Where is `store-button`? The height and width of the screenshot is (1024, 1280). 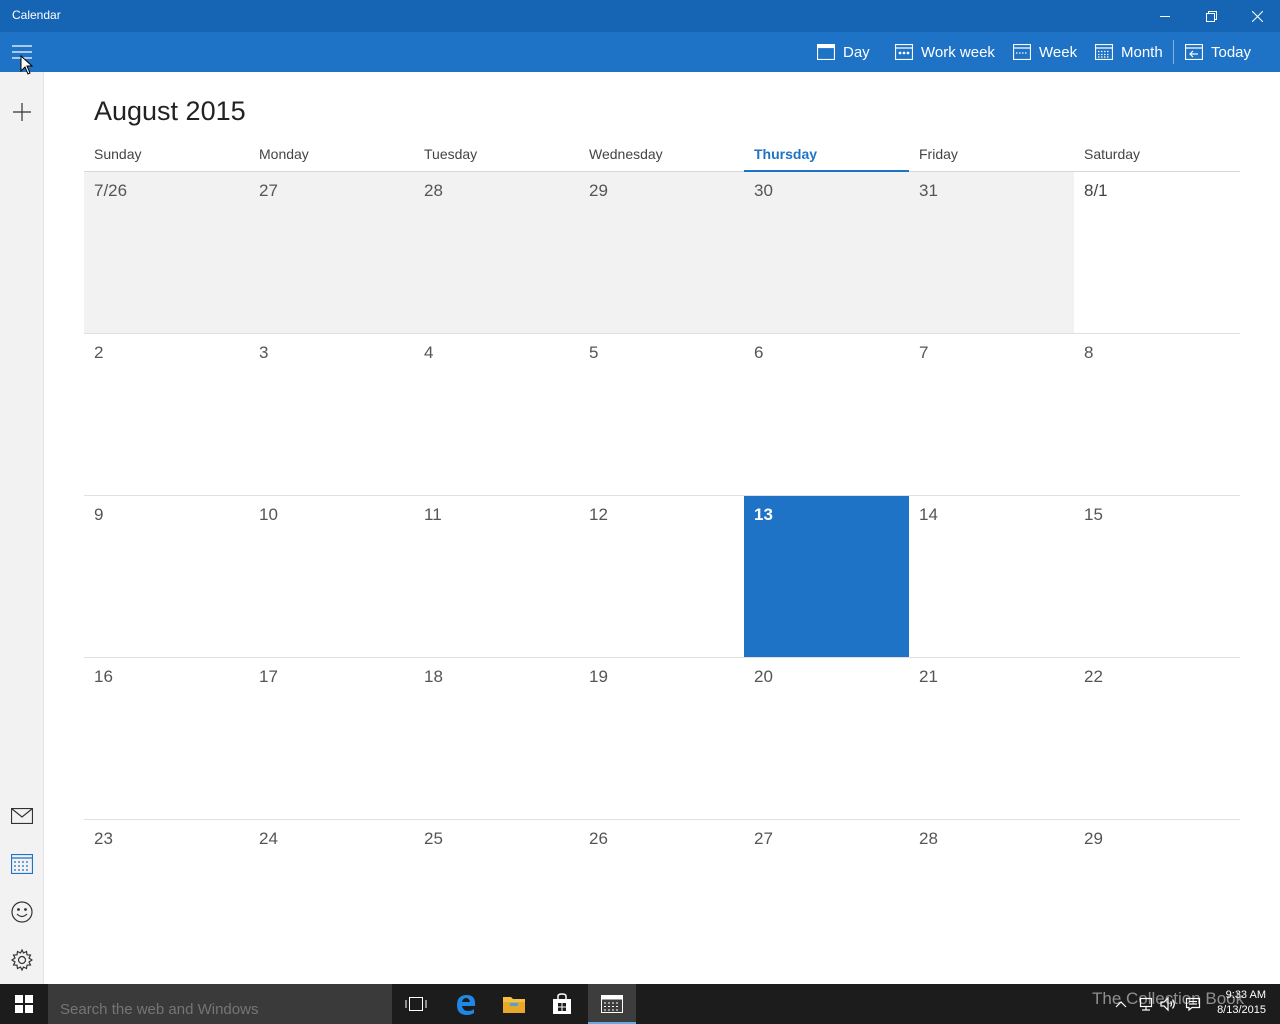 store-button is located at coordinates (562, 1004).